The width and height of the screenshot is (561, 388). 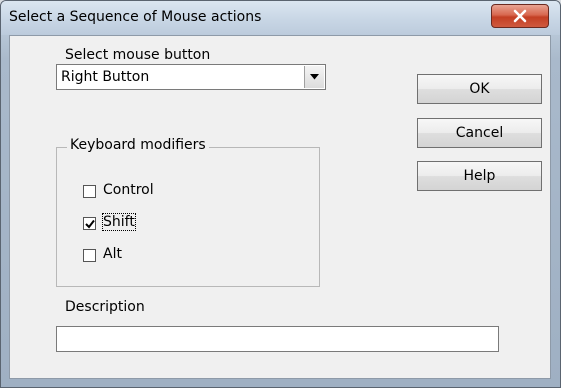 I want to click on alt-label: Alt, so click(x=112, y=254).